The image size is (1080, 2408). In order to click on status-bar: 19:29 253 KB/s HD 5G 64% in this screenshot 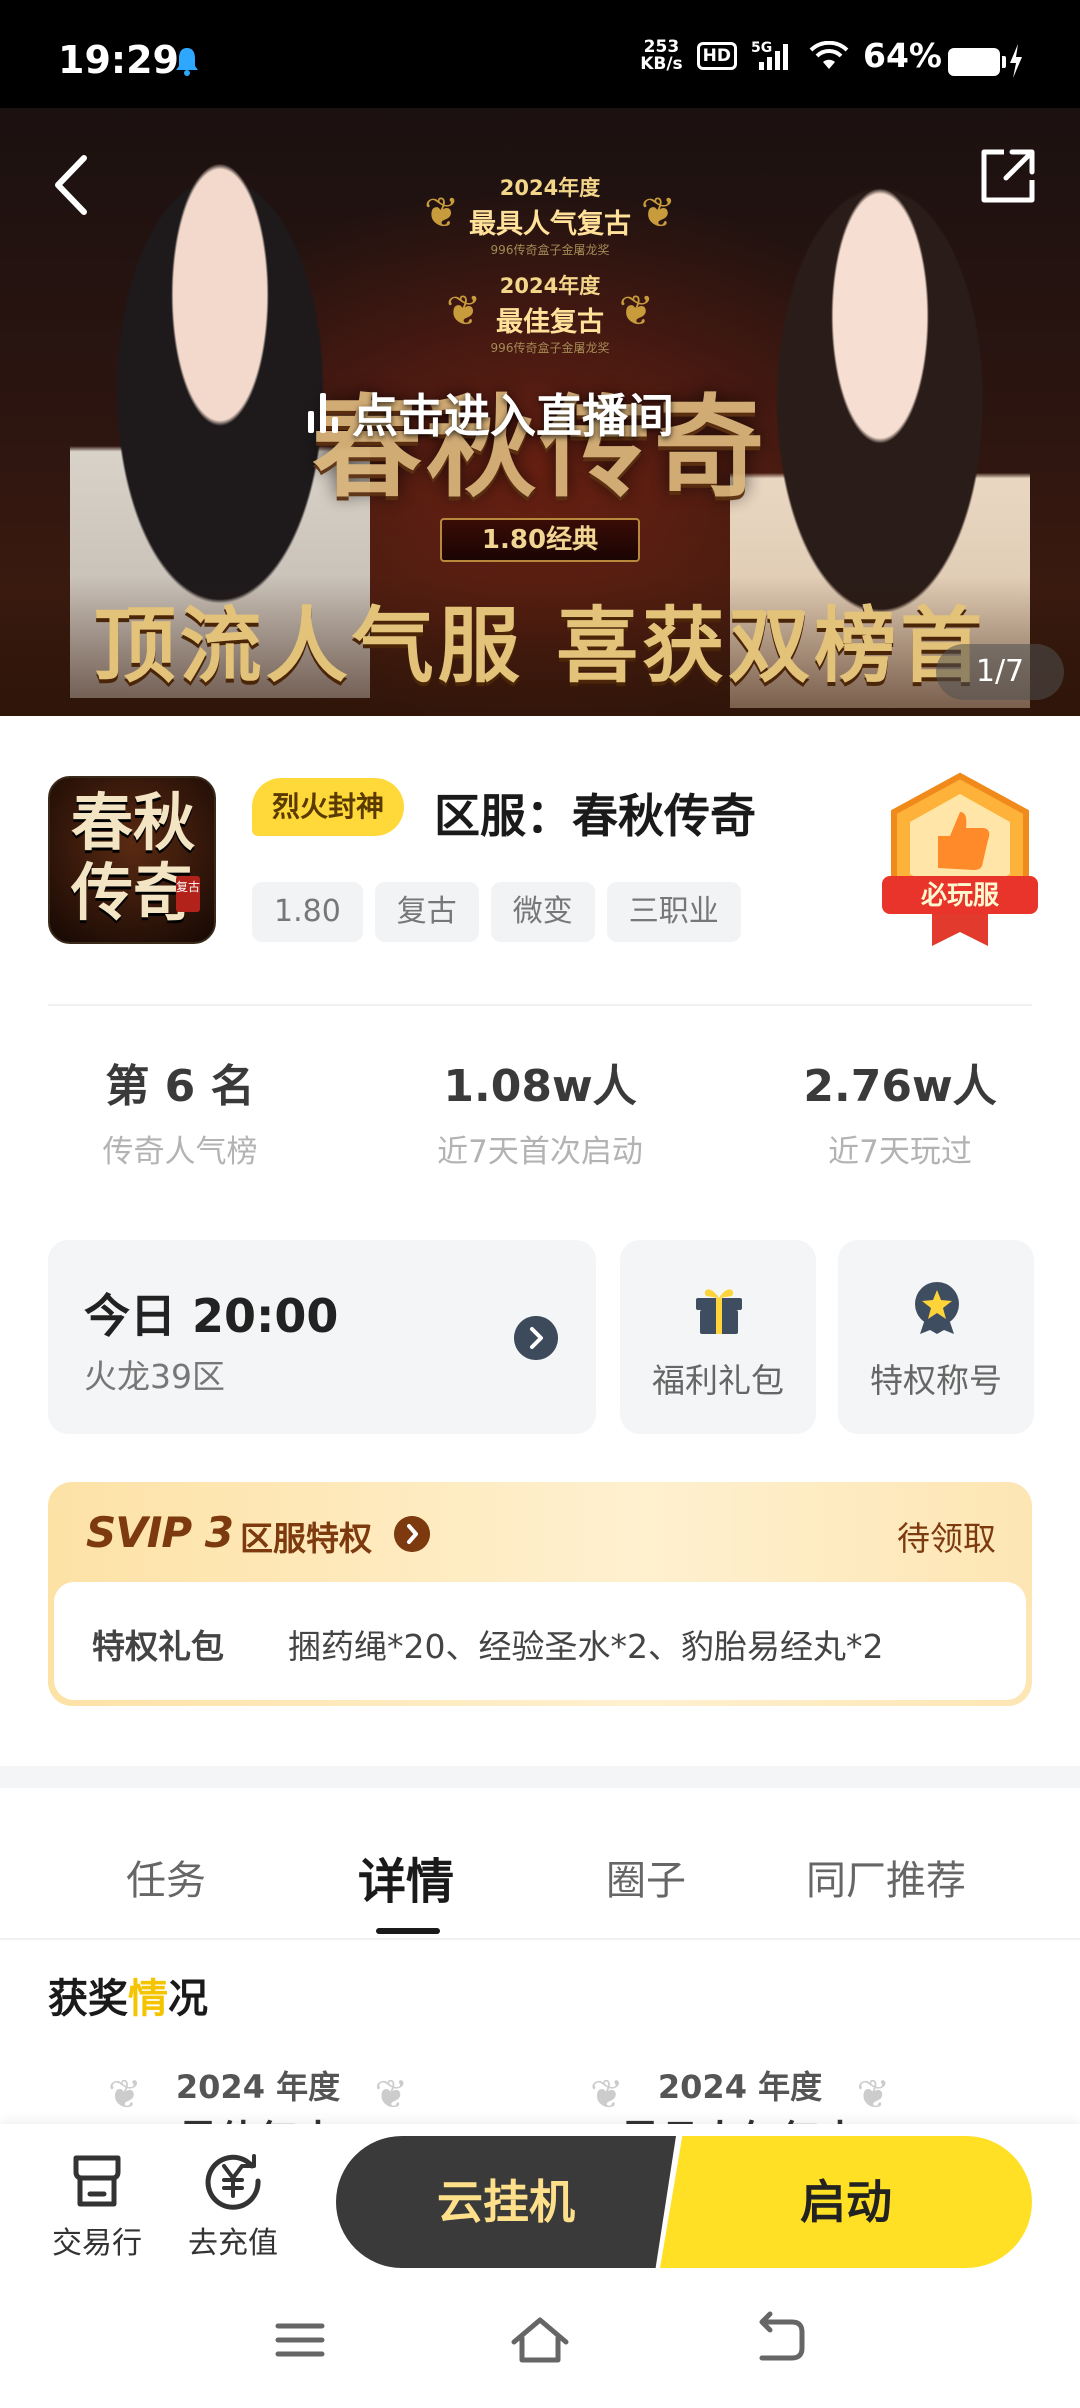, I will do `click(540, 54)`.